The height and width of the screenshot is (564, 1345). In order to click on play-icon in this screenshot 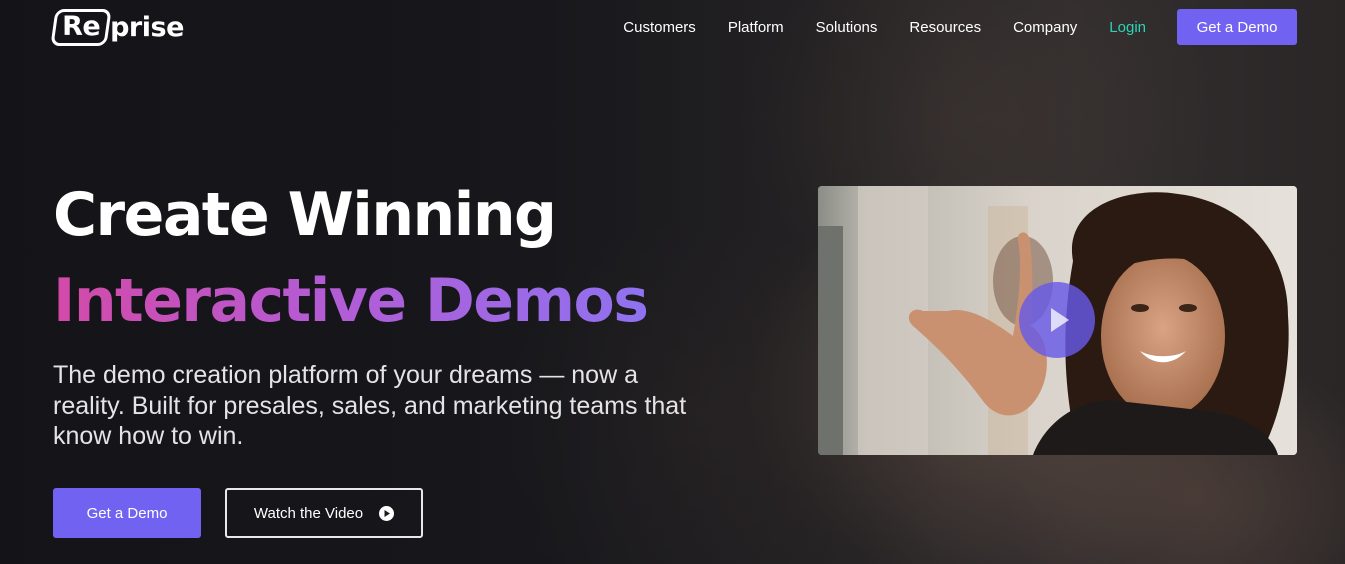, I will do `click(1060, 320)`.